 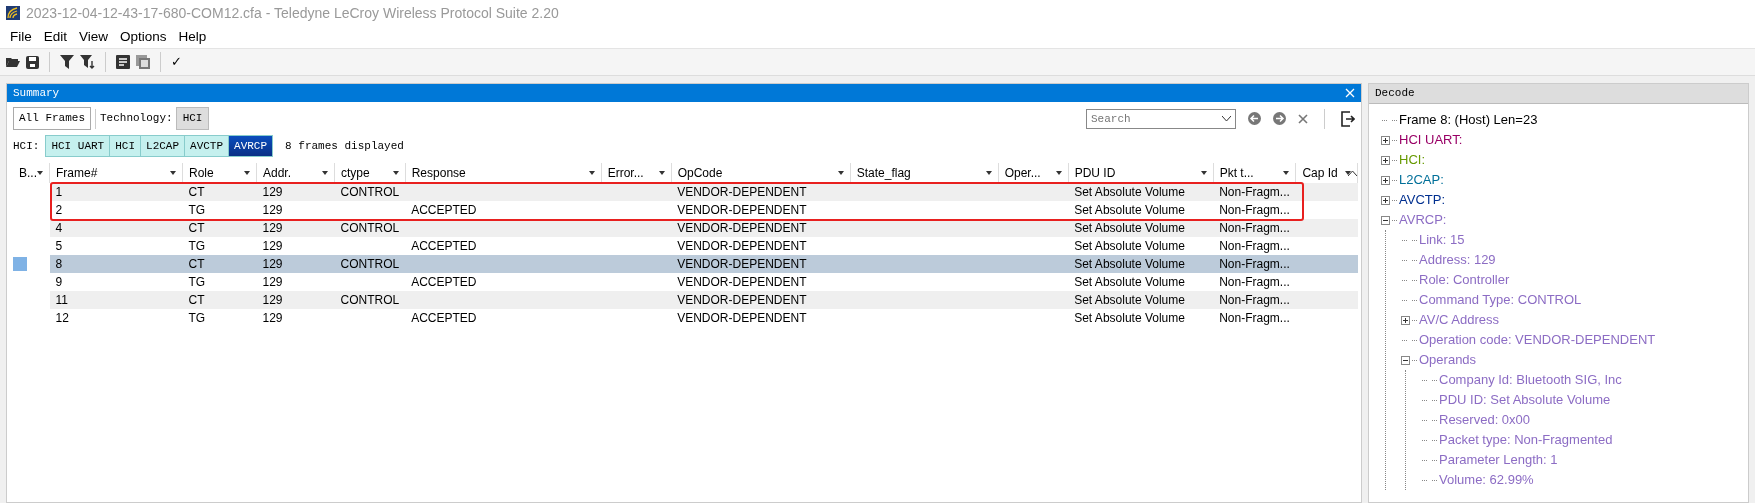 What do you see at coordinates (1421, 180) in the screenshot?
I see `tree-item: L2CAP:` at bounding box center [1421, 180].